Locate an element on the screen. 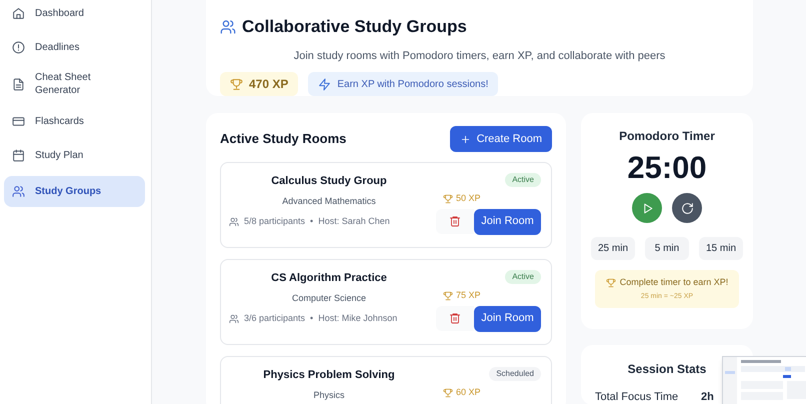  room-subject: Physics is located at coordinates (328, 395).